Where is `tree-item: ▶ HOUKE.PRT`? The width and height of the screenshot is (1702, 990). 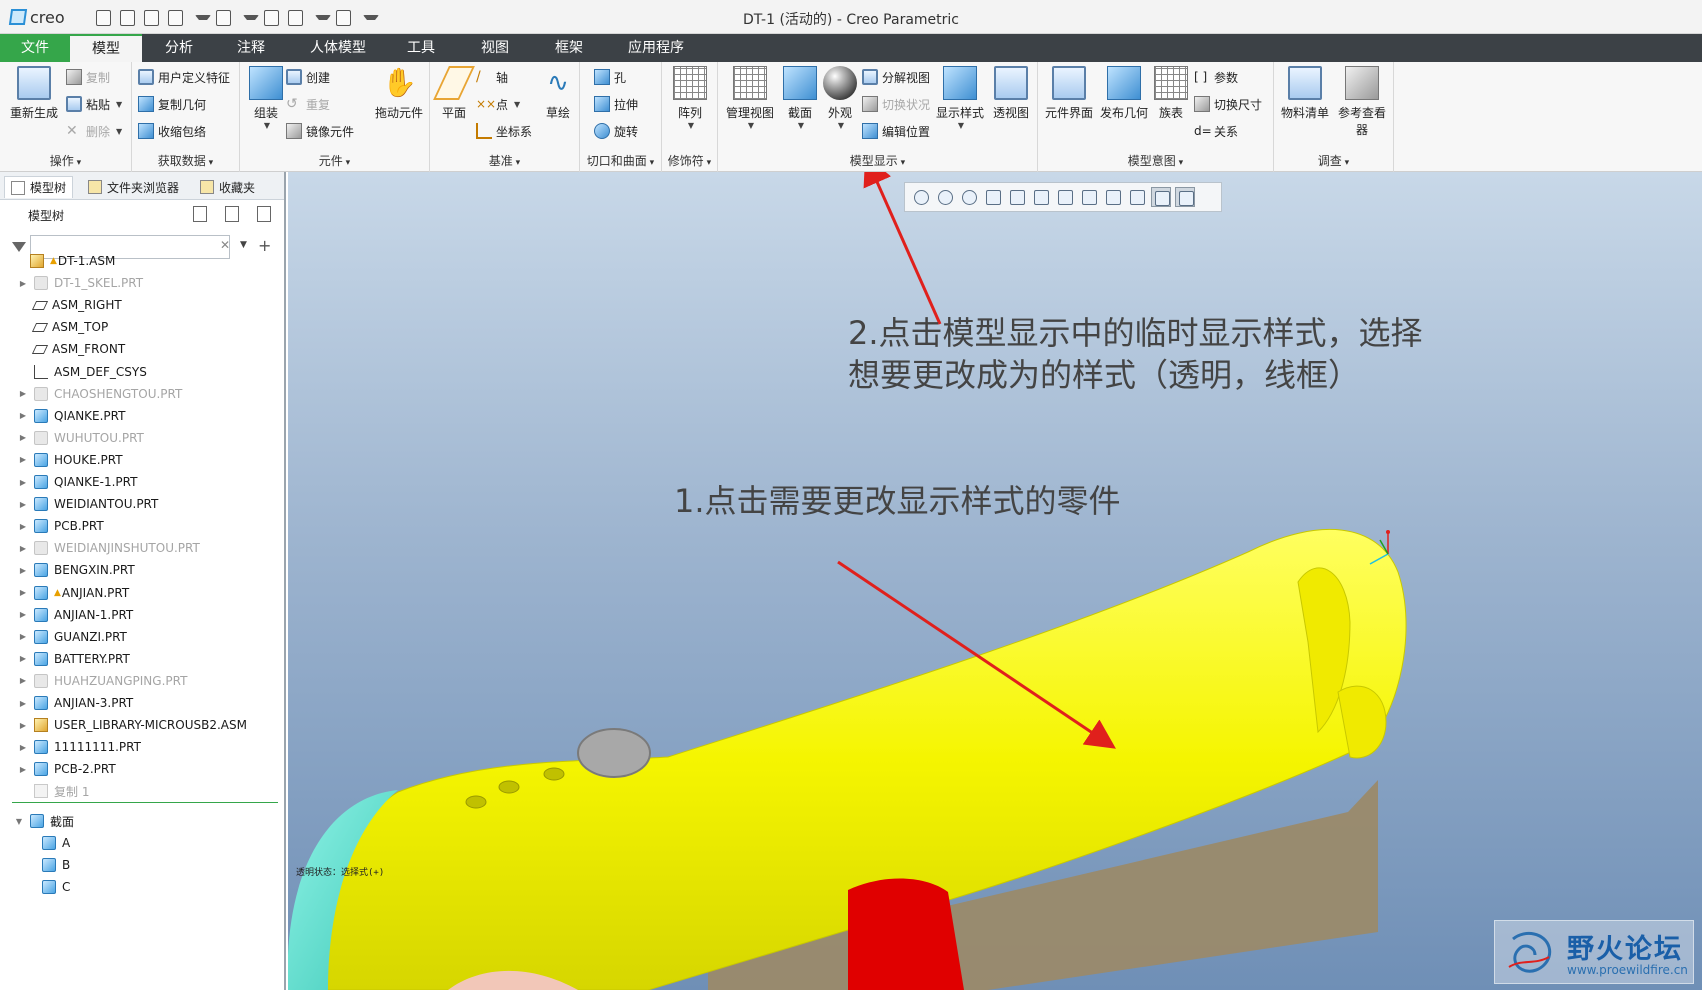
tree-item: ▶ HOUKE.PRT is located at coordinates (142, 460).